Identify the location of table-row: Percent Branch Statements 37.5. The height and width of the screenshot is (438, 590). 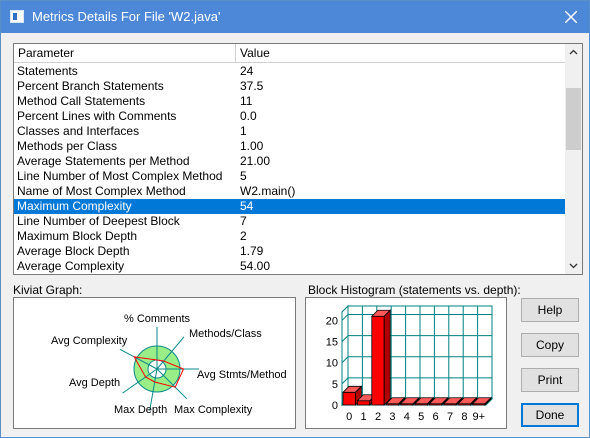
(290, 86).